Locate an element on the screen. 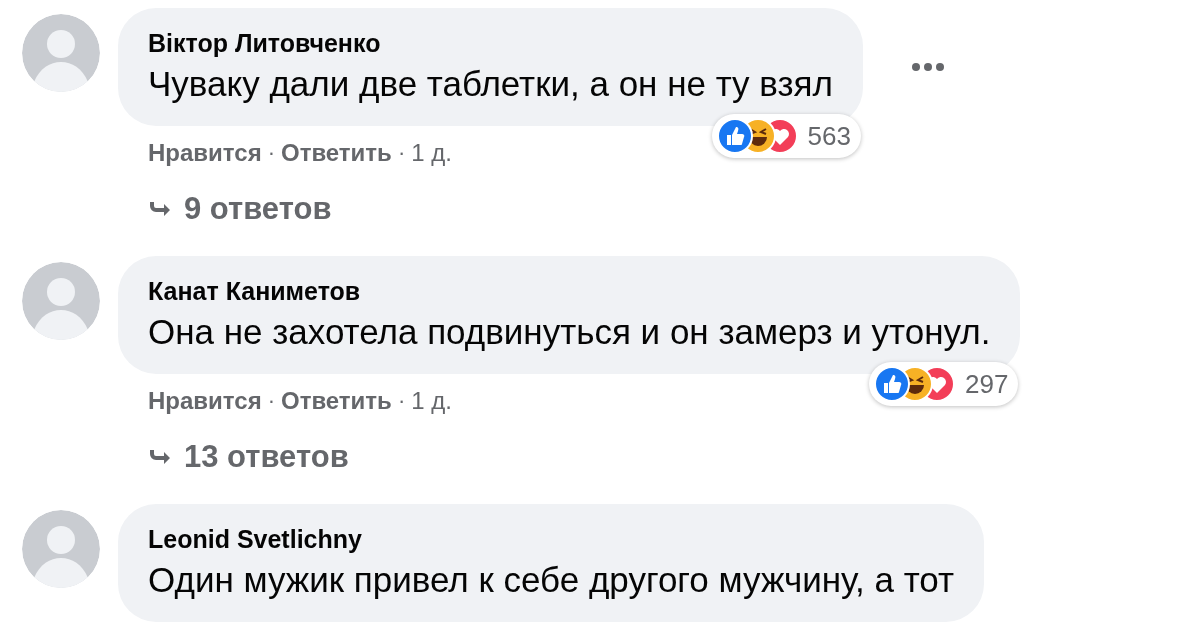 The height and width of the screenshot is (628, 1200). comment-text: Она не захотела подвинуться и он замерз и утонул. is located at coordinates (569, 332).